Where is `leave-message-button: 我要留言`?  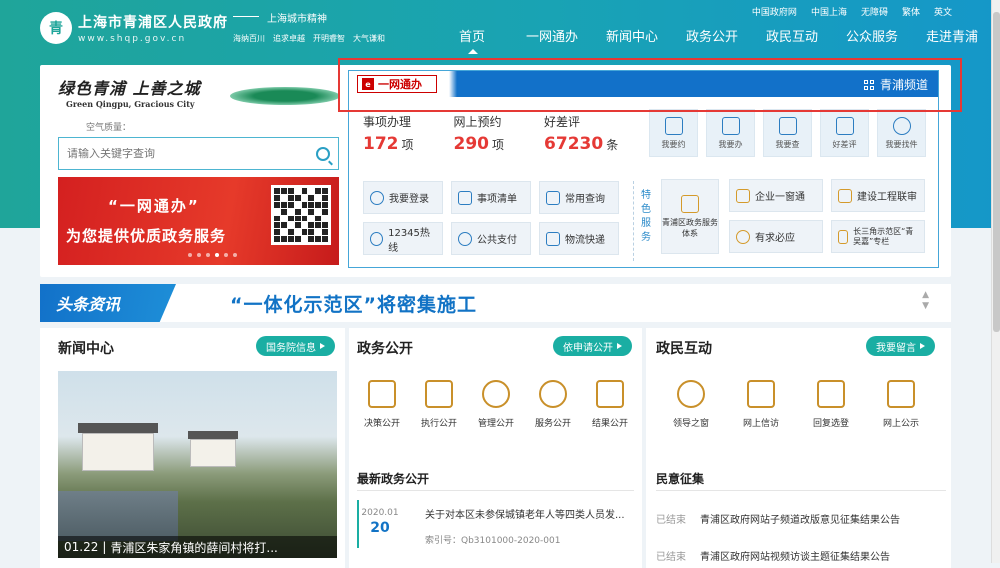 leave-message-button: 我要留言 is located at coordinates (900, 346).